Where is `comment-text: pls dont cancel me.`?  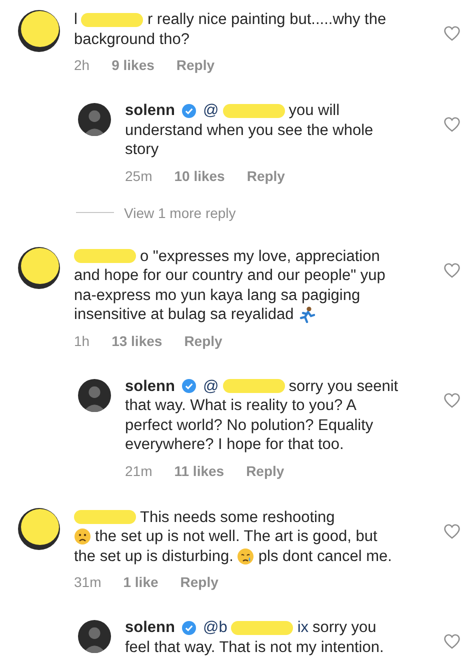
comment-text: pls dont cancel me. is located at coordinates (325, 556).